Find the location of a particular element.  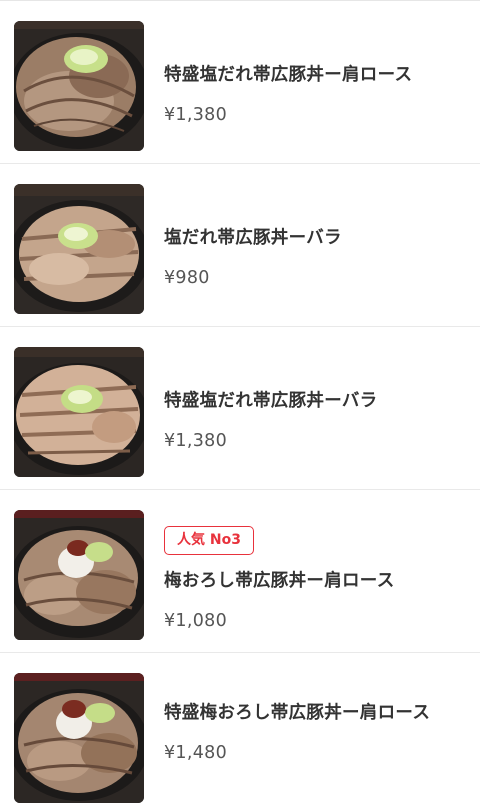

menu-item-name: 特盛梅おろし帯広豚丼ー肩ロース is located at coordinates (297, 713).